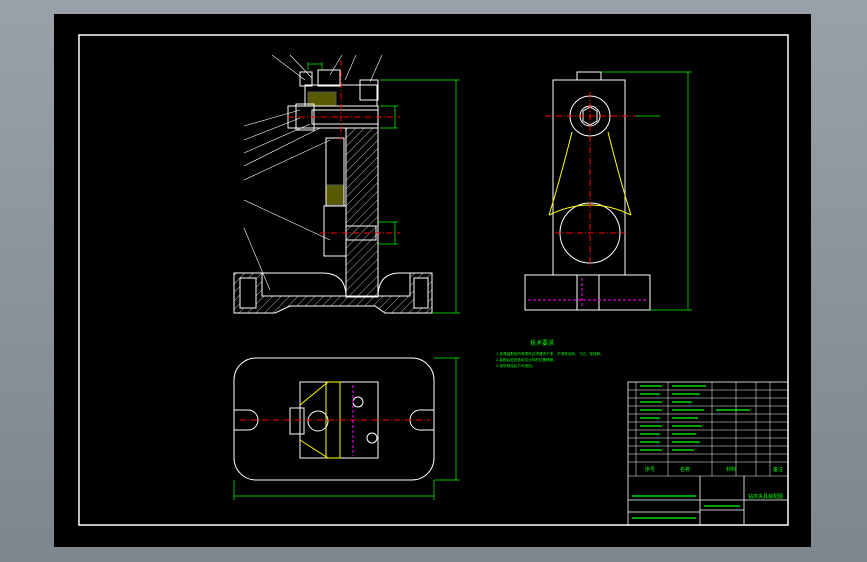 This screenshot has width=867, height=562. I want to click on header-material: 材料, so click(731, 469).